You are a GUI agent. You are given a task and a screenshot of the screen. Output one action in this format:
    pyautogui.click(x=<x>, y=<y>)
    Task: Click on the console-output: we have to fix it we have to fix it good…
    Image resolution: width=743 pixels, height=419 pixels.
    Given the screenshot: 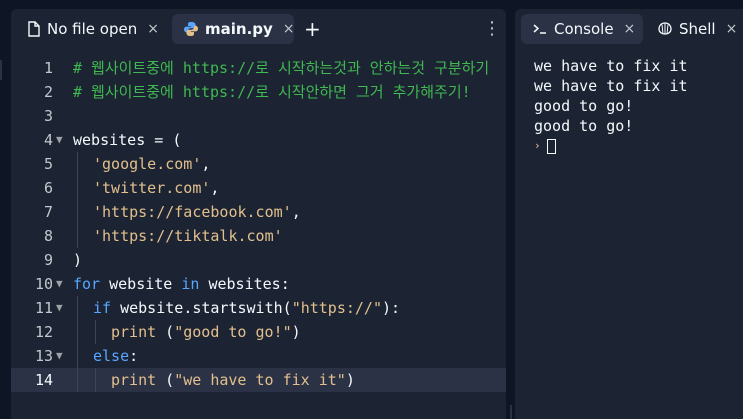 What is the action you would take?
    pyautogui.click(x=611, y=106)
    